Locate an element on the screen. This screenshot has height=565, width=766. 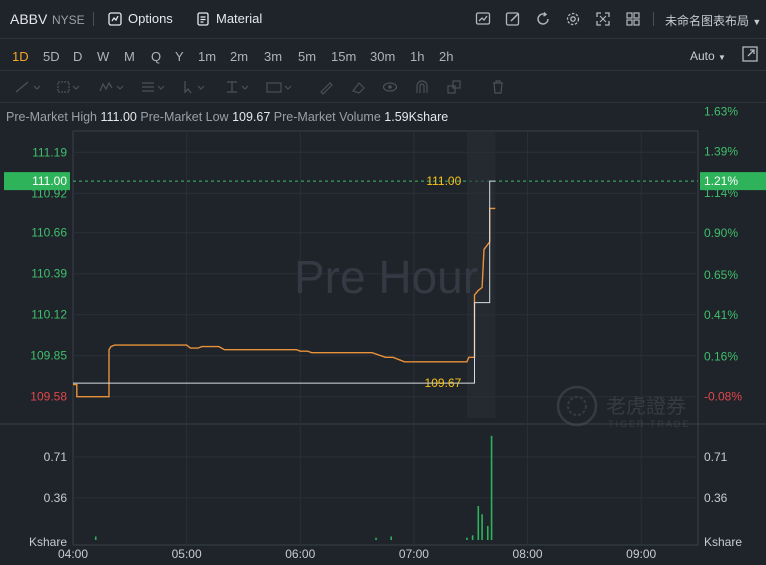
percent-tick-label: 0.65% is located at coordinates (721, 275).